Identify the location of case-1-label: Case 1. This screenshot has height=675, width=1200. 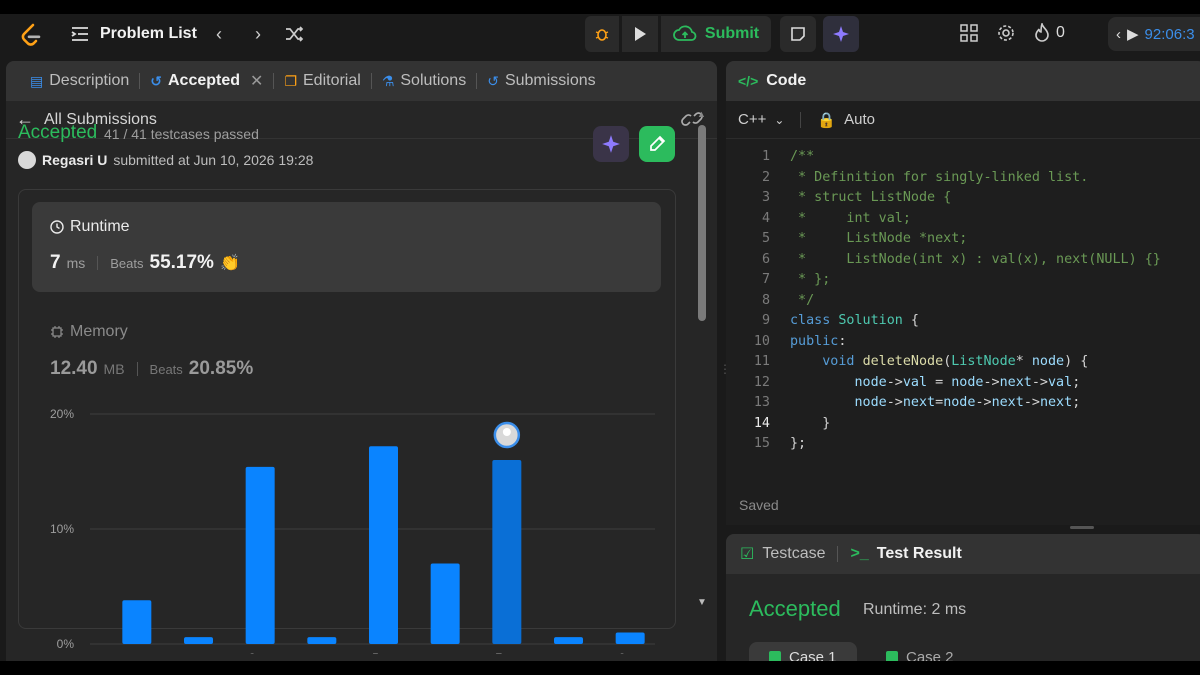
(813, 655).